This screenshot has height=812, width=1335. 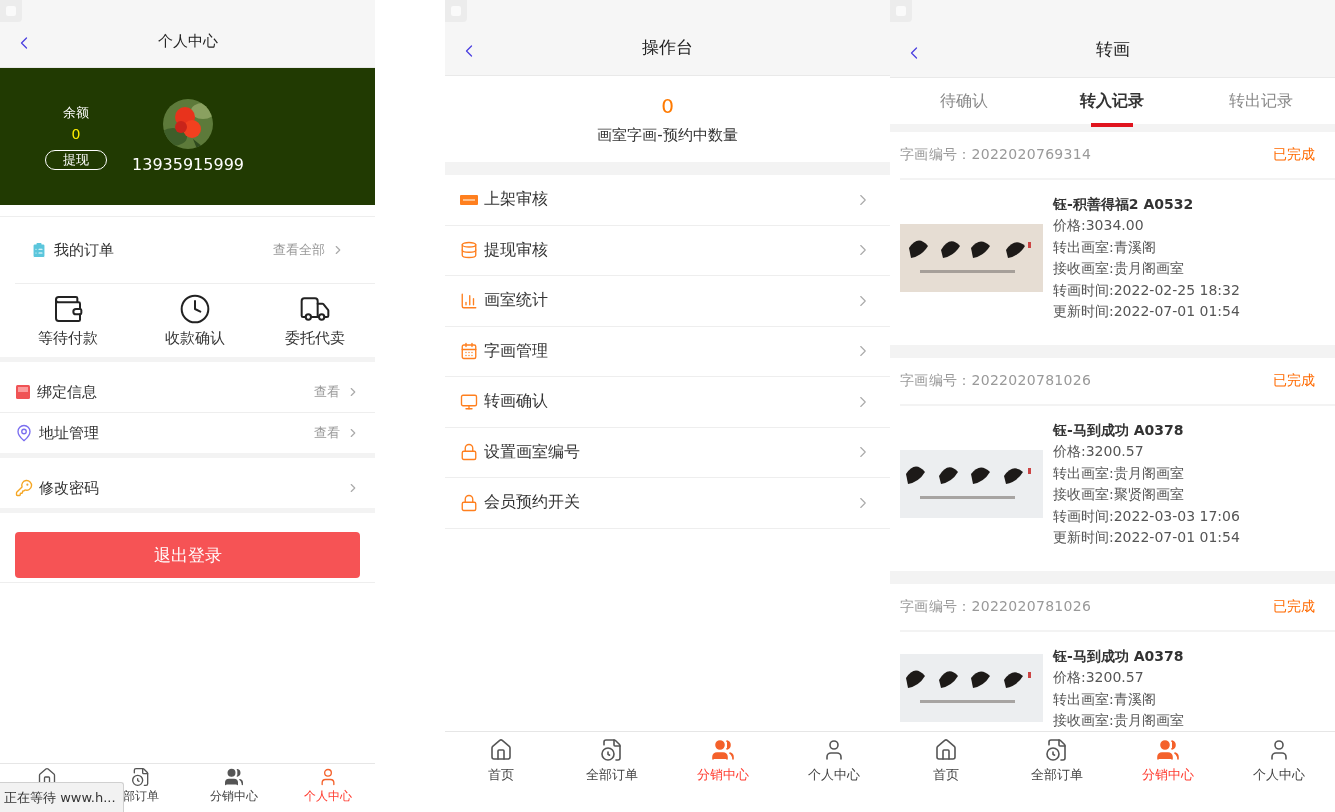 What do you see at coordinates (532, 452) in the screenshot?
I see `row-label: 设置画室编号` at bounding box center [532, 452].